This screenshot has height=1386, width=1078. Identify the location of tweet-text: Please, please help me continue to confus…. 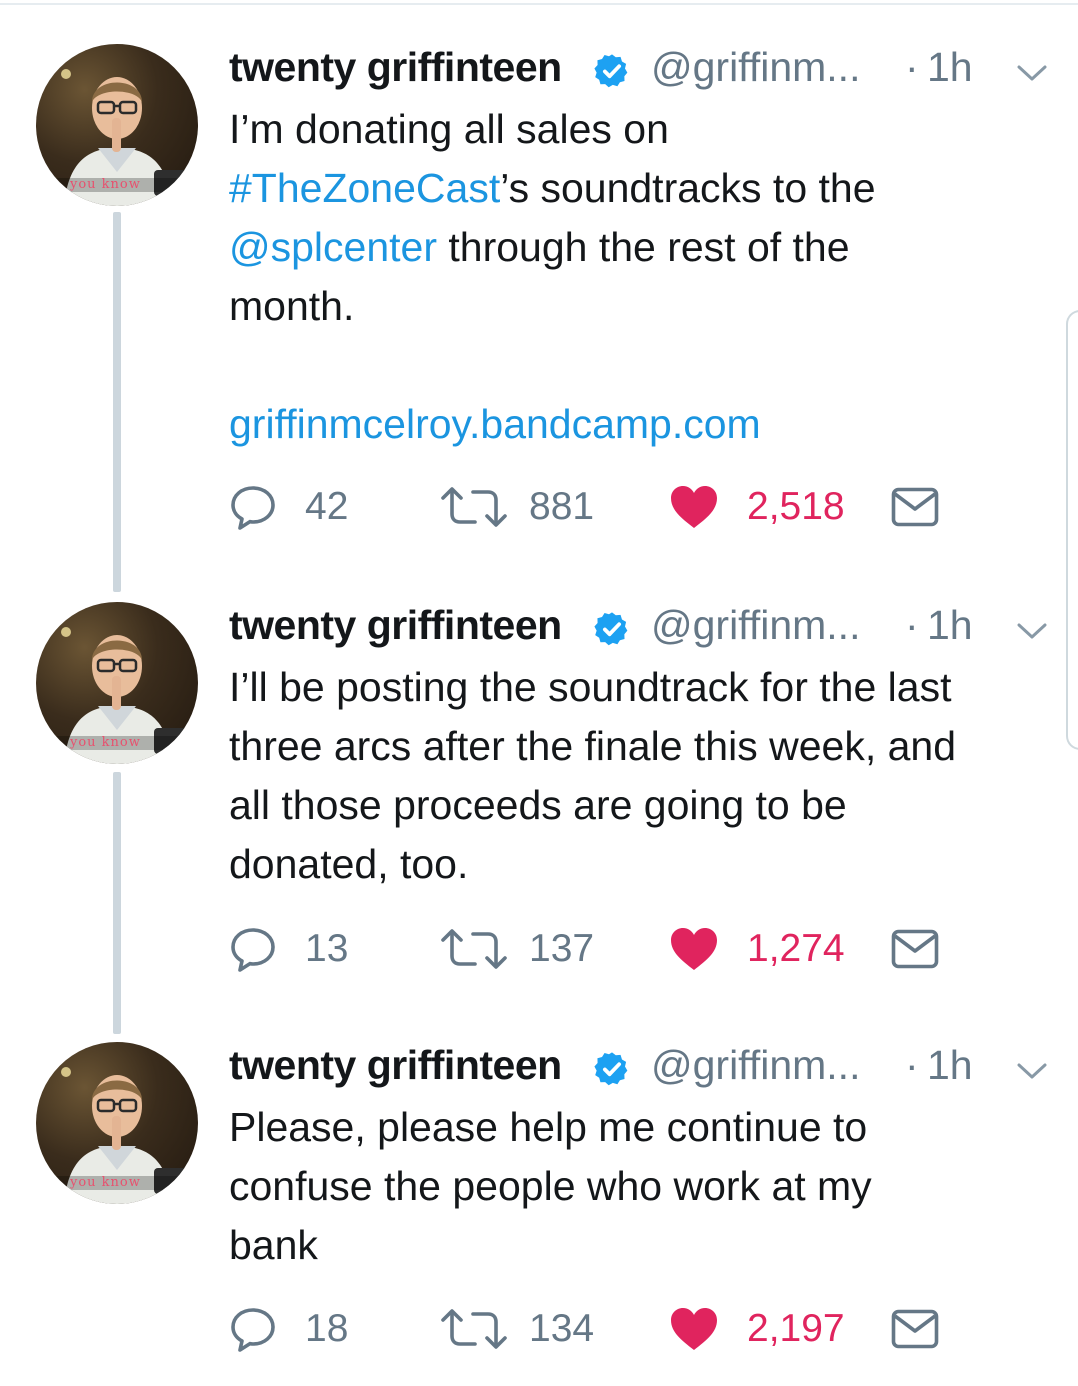
(639, 1186).